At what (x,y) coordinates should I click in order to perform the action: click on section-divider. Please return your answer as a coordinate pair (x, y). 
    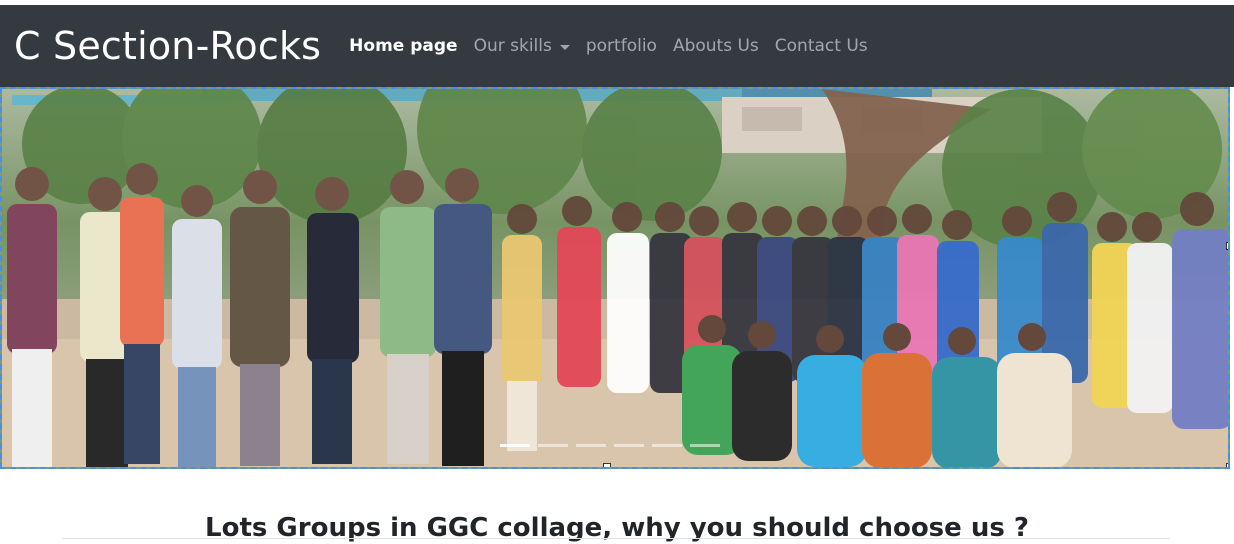
    Looking at the image, I should click on (616, 538).